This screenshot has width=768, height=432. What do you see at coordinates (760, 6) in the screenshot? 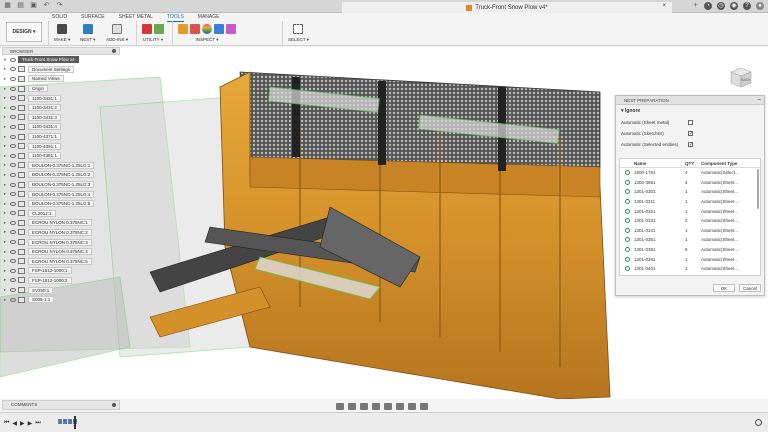
I see `avatar: ●` at bounding box center [760, 6].